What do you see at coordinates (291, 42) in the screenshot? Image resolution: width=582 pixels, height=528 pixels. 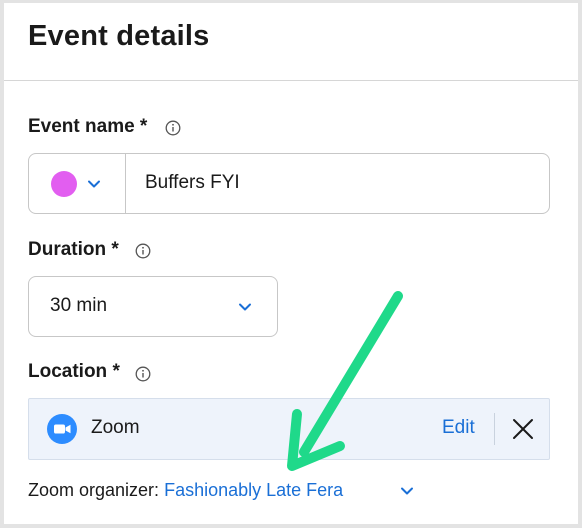 I see `panel-header: Event details` at bounding box center [291, 42].